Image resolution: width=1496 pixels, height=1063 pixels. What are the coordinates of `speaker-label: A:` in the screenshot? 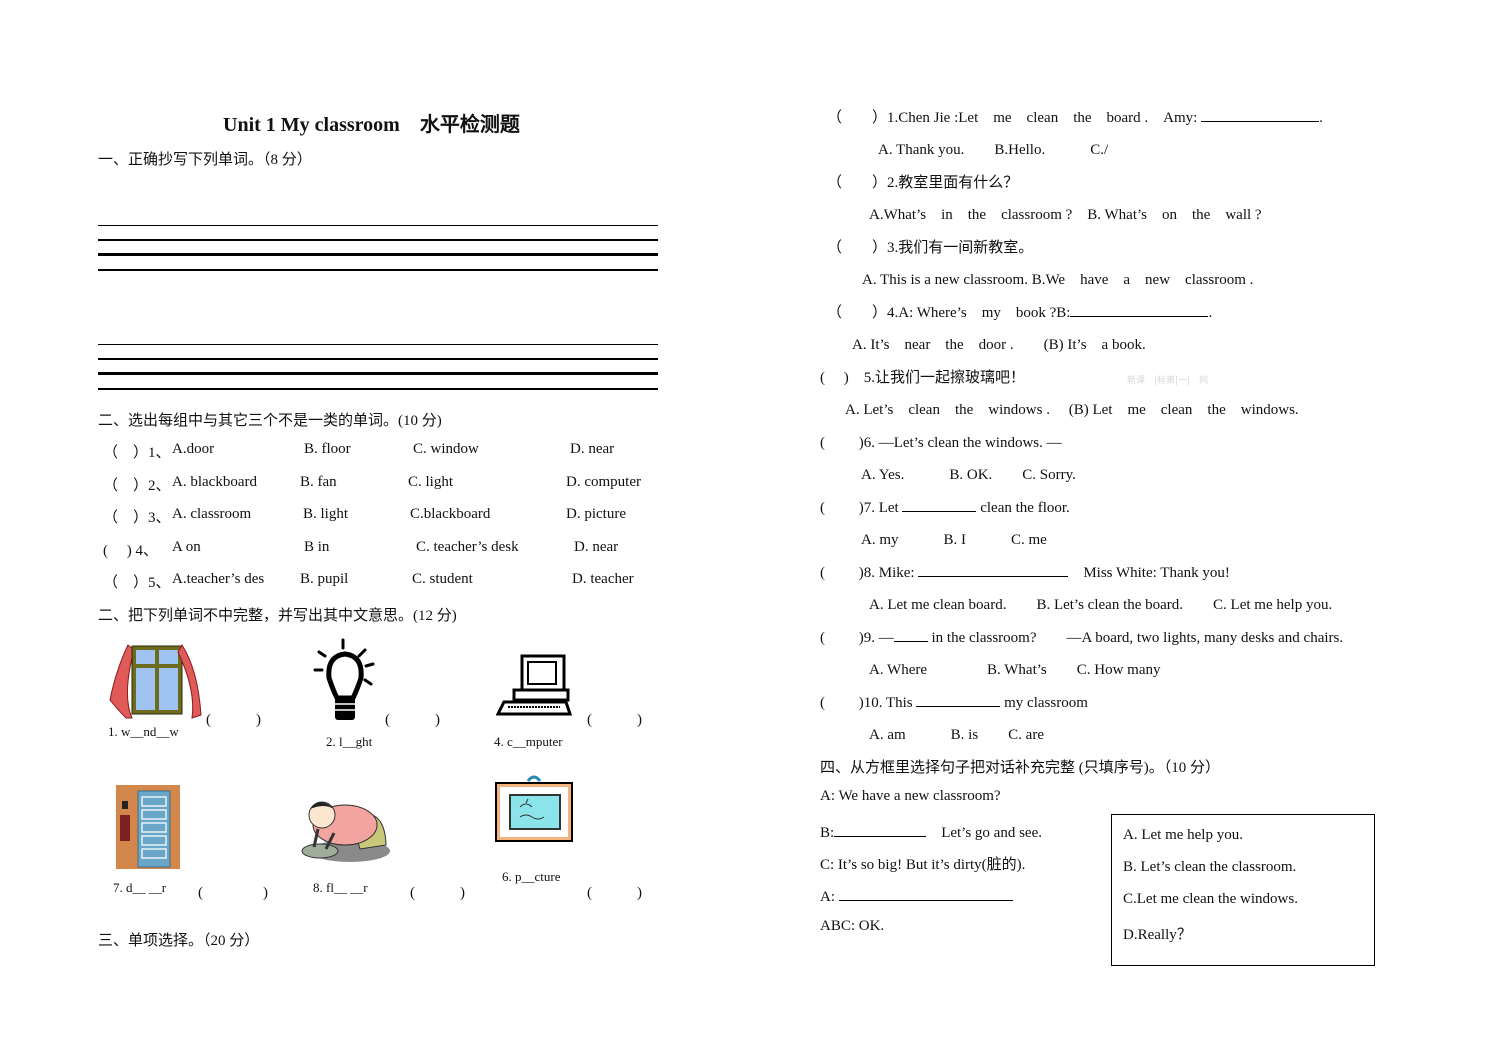 It's located at (829, 897).